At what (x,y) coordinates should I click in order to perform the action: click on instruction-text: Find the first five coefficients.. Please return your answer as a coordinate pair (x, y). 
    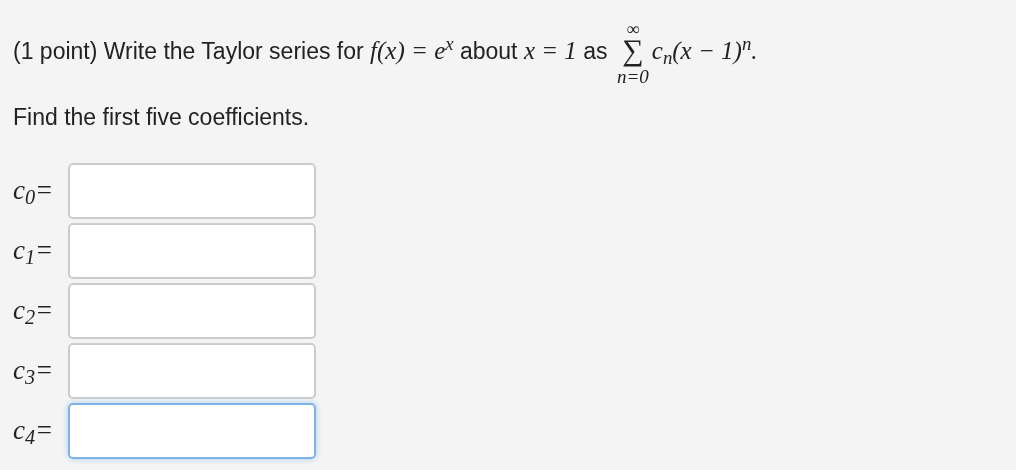
    Looking at the image, I should click on (162, 117).